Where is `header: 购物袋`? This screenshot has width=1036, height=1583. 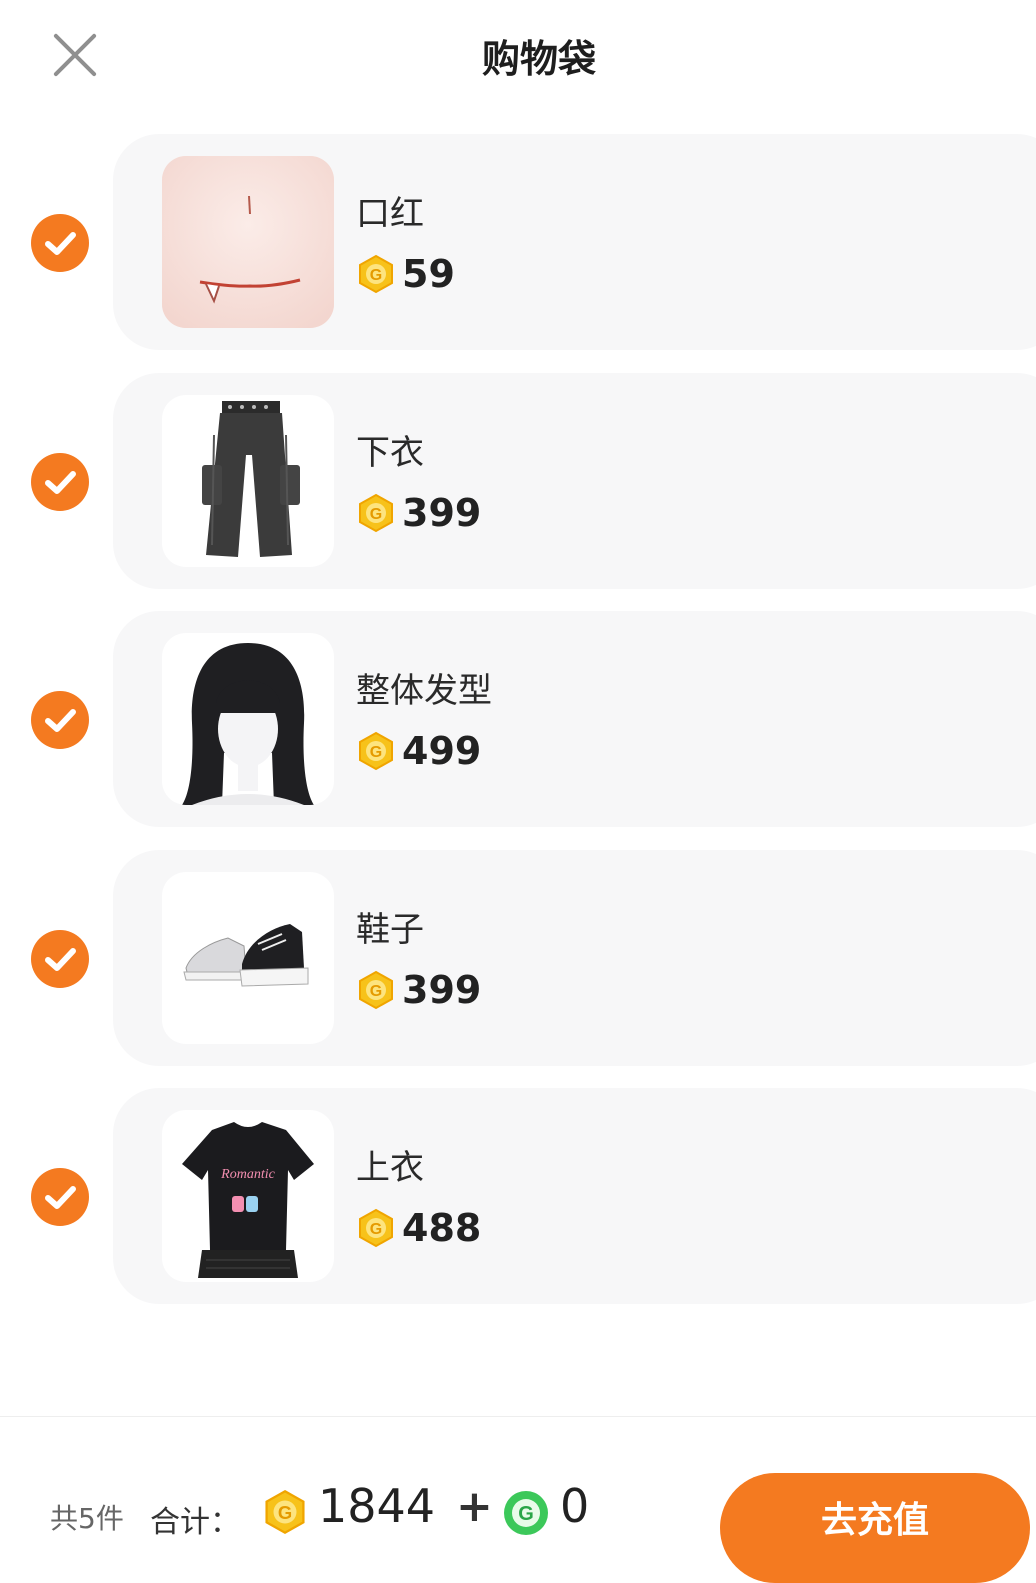
header: 购物袋 is located at coordinates (518, 55).